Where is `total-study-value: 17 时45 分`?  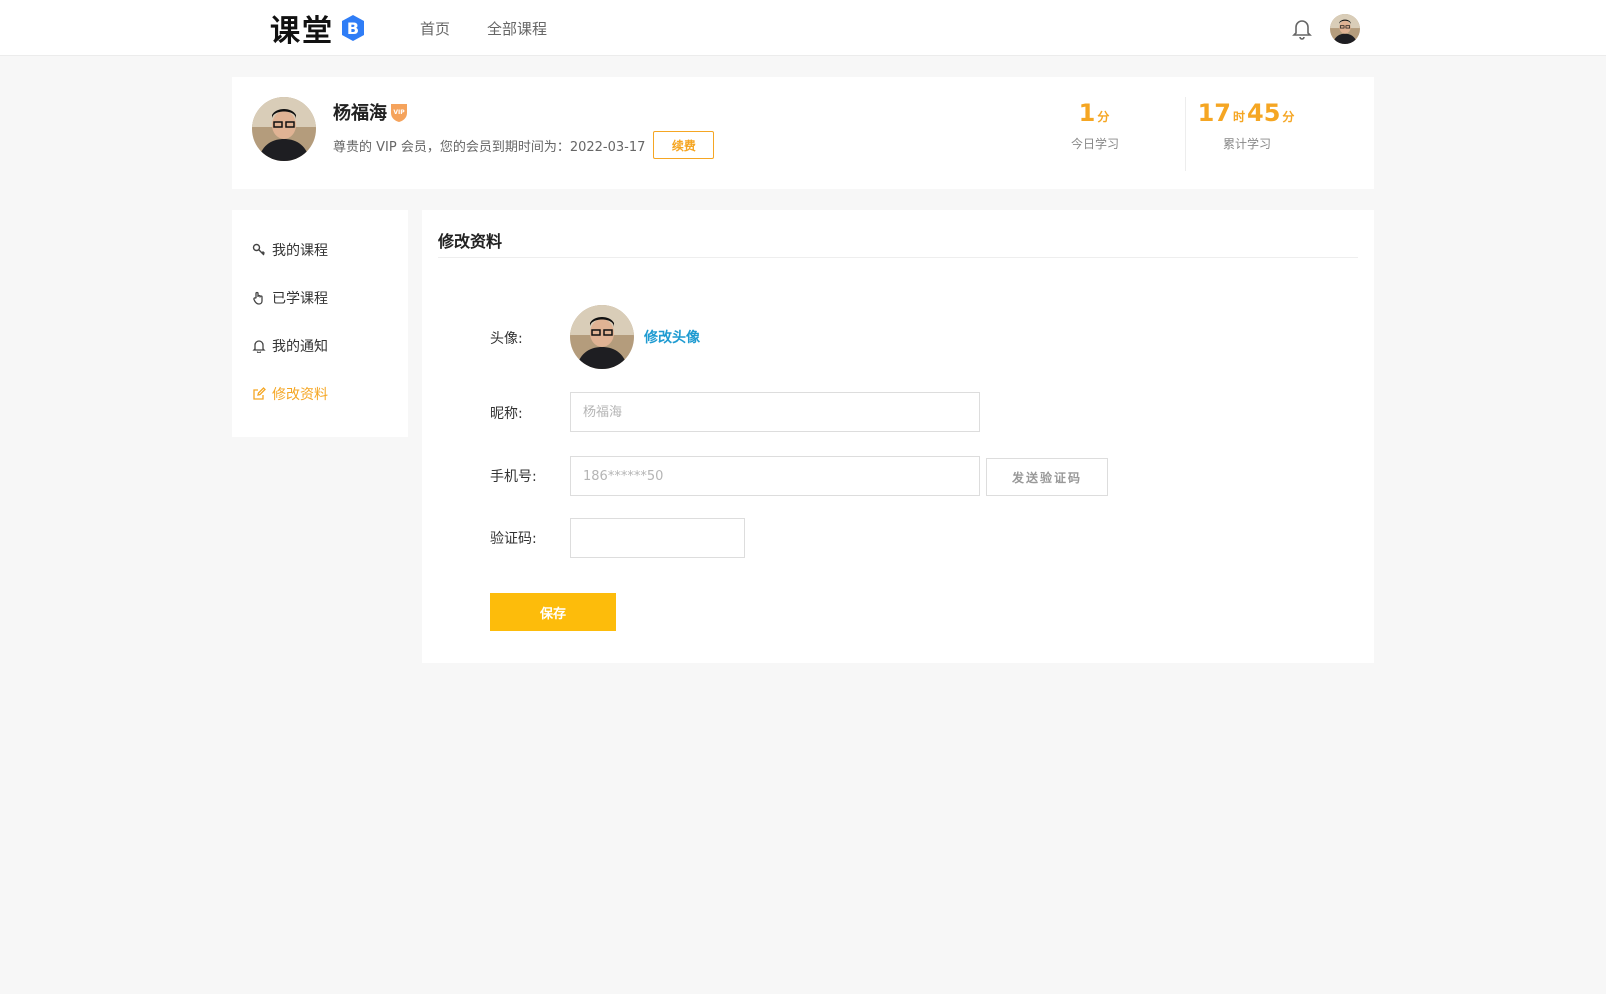
total-study-value: 17 时45 分 is located at coordinates (1247, 113).